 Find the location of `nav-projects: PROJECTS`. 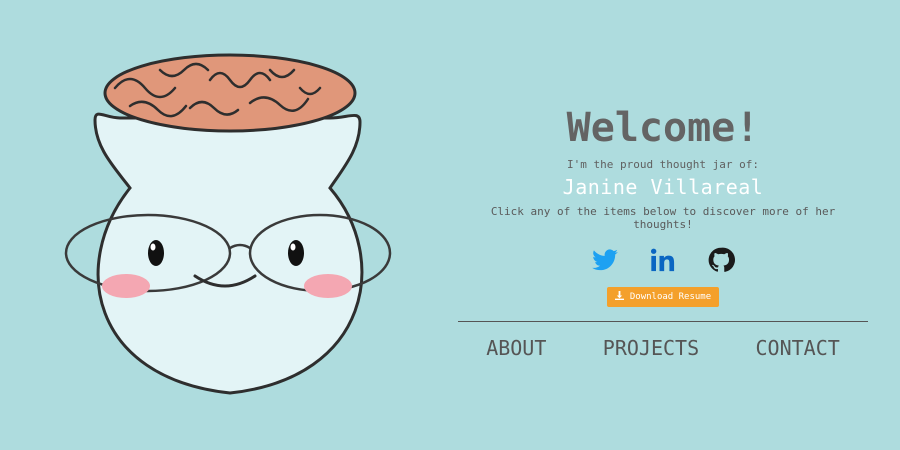

nav-projects: PROJECTS is located at coordinates (651, 348).